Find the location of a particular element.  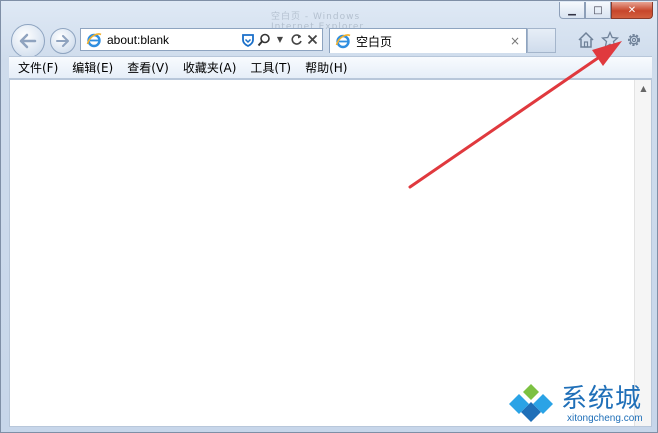

menu-file: 文件(F) is located at coordinates (38, 67).